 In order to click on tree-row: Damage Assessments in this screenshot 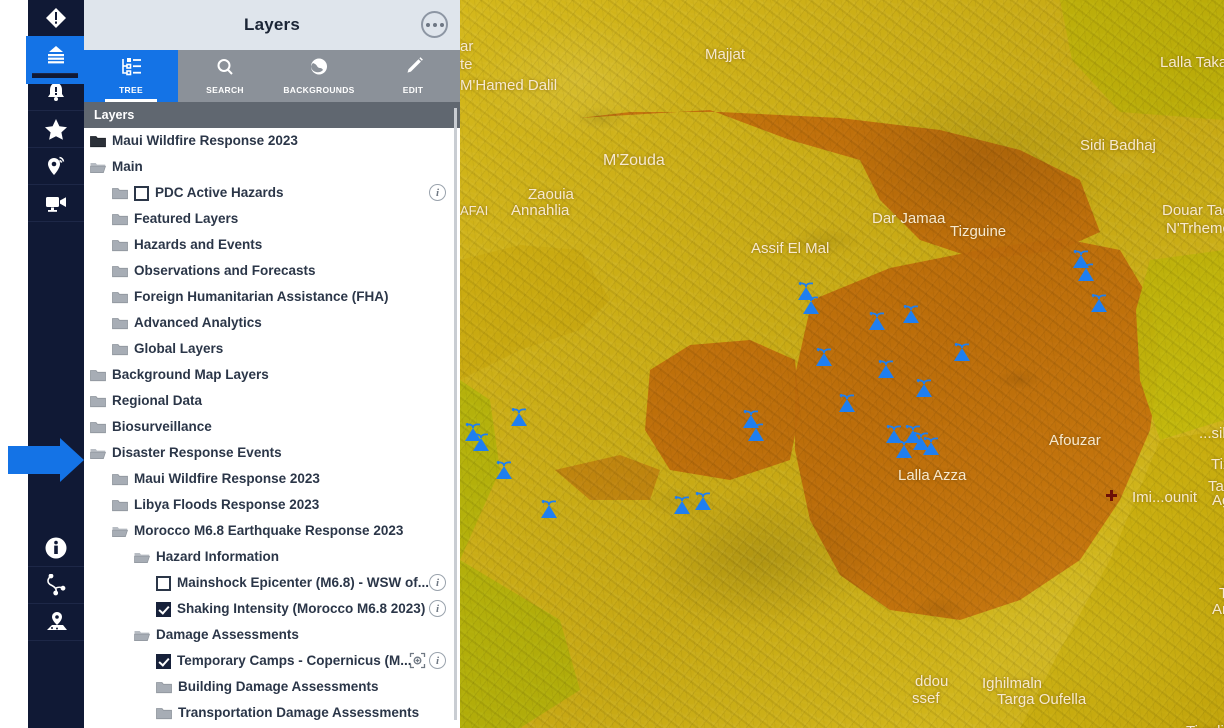, I will do `click(272, 635)`.